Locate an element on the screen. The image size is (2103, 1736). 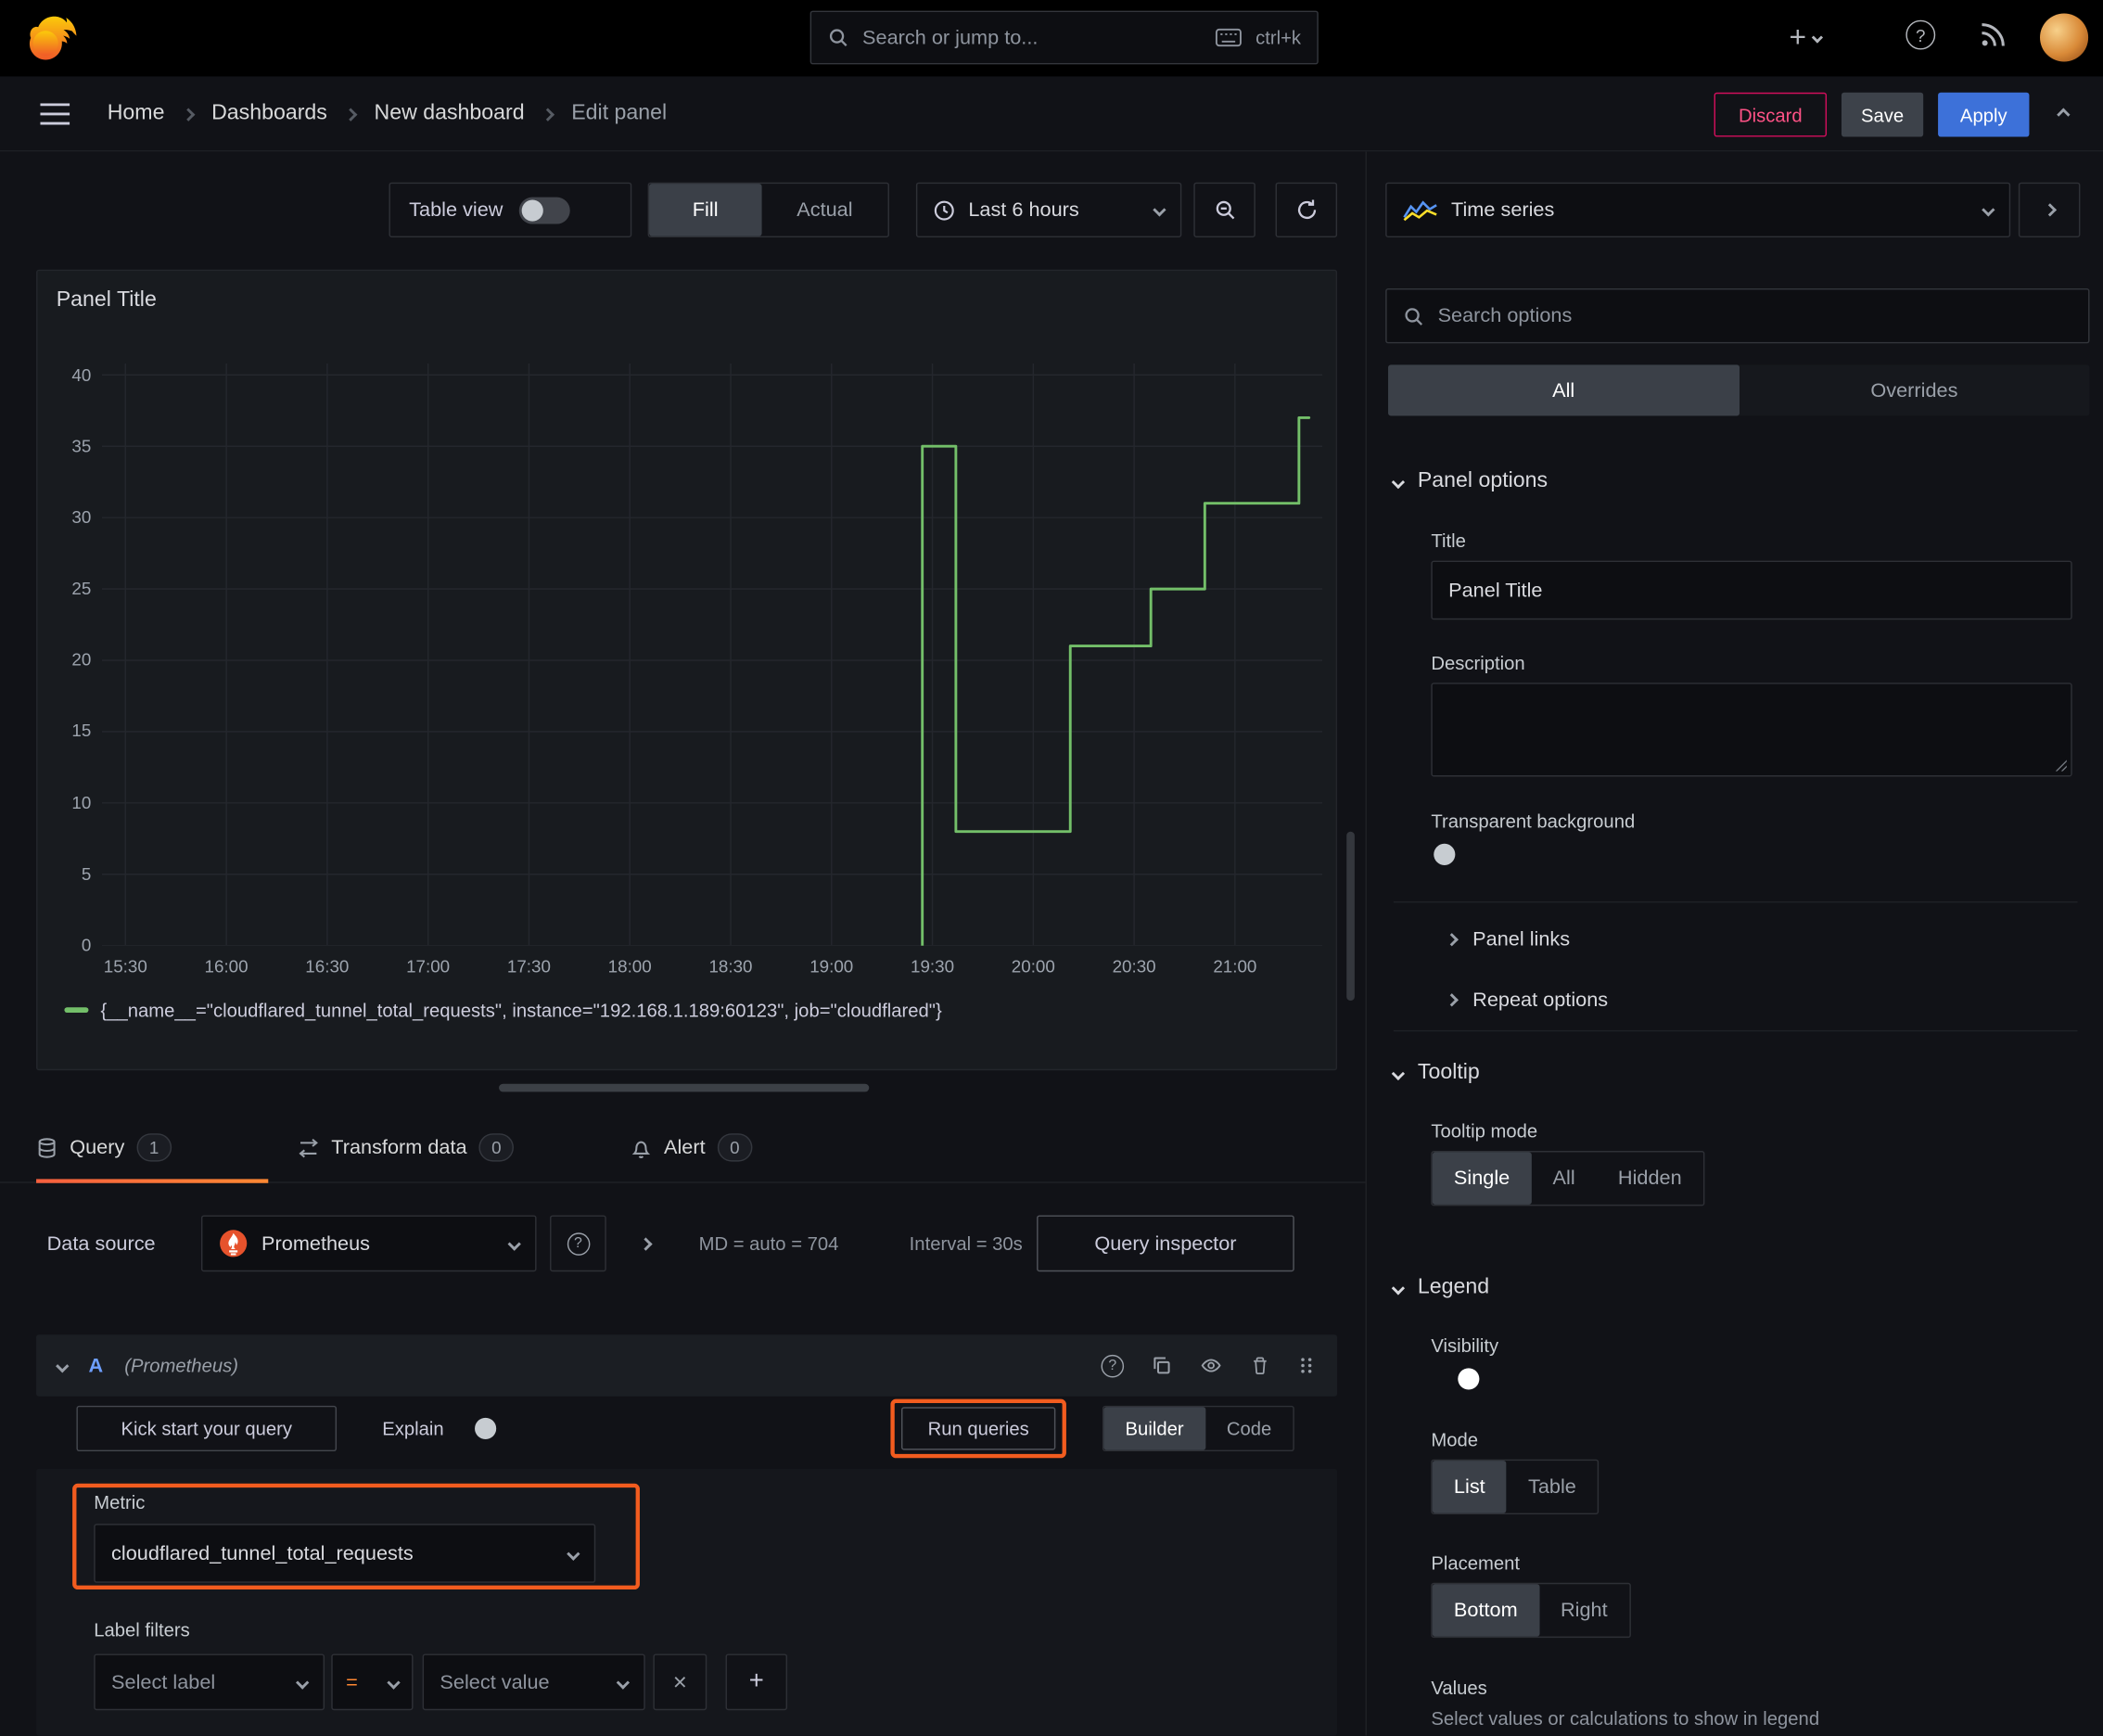
new-menu-button: + is located at coordinates (1806, 37).